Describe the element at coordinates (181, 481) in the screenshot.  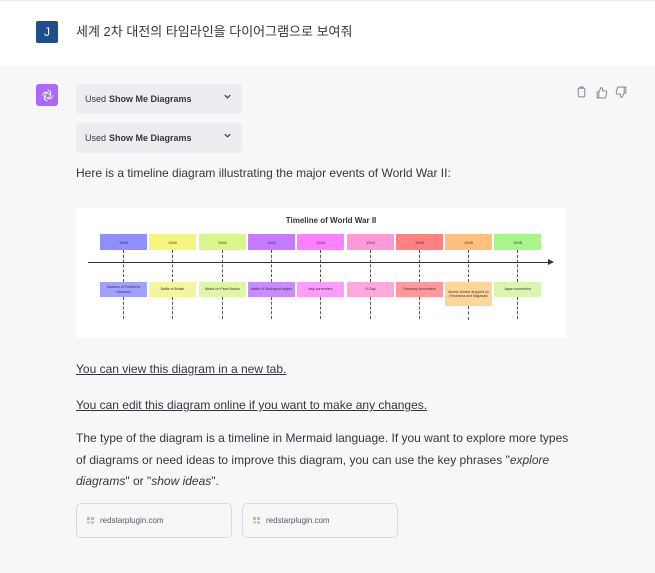
I see `key-phrase-show-ideas: show ideas` at that location.